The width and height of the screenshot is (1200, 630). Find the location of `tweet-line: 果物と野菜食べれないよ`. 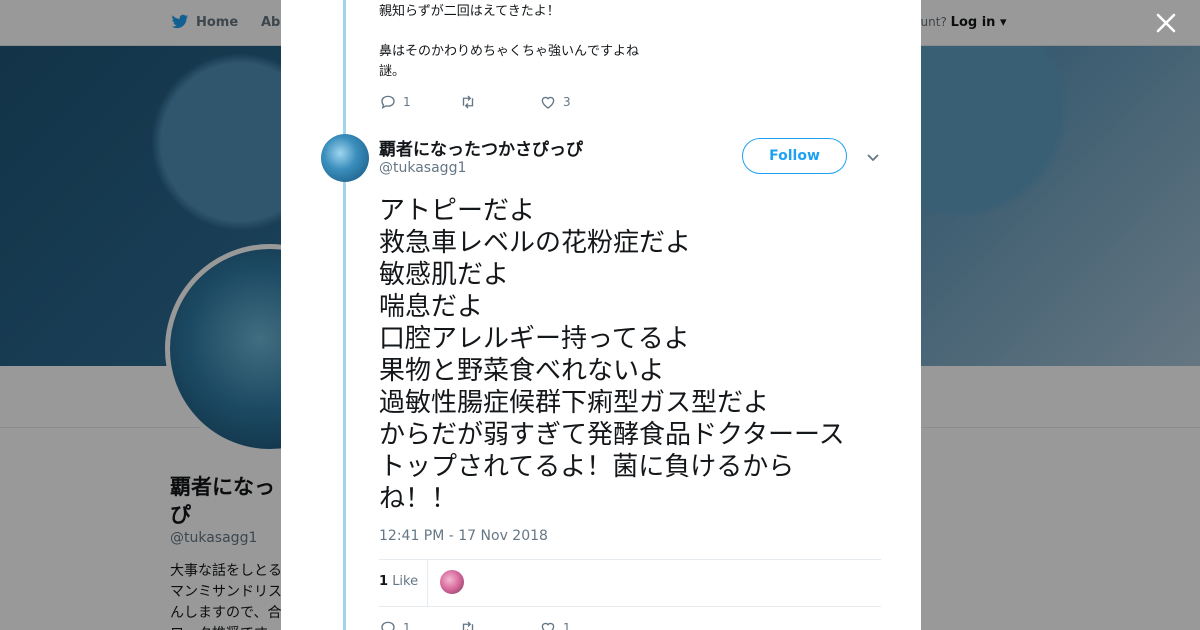

tweet-line: 果物と野菜食べれないよ is located at coordinates (522, 371).